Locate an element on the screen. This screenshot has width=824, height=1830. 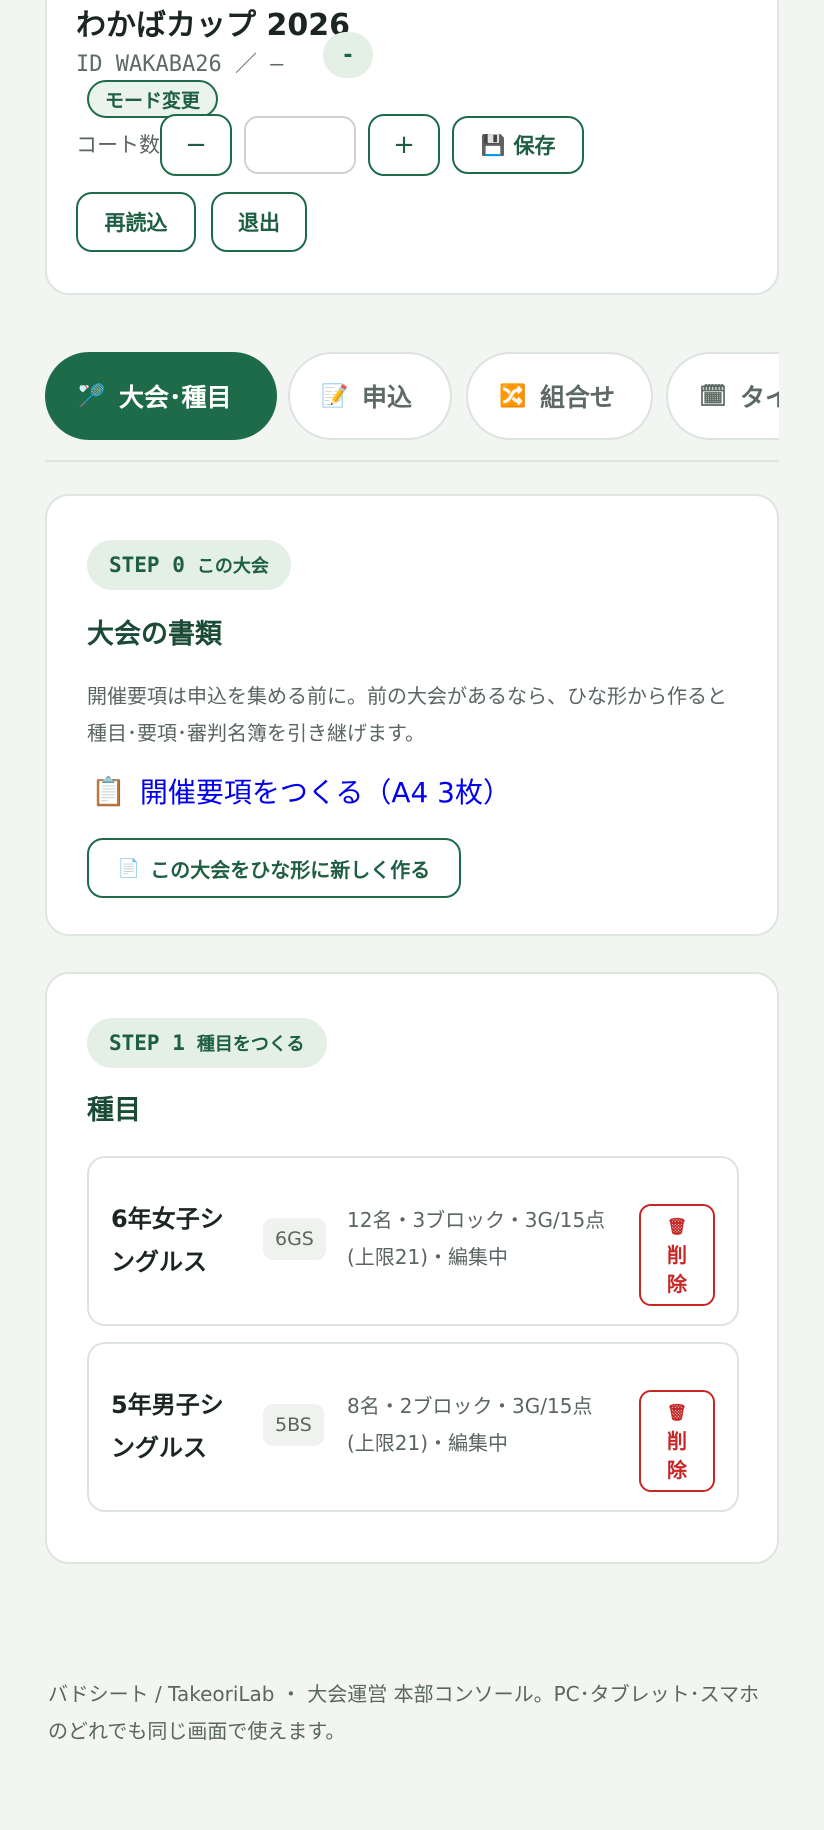
step-pill: STEP 1 種目をつくる is located at coordinates (207, 1043).